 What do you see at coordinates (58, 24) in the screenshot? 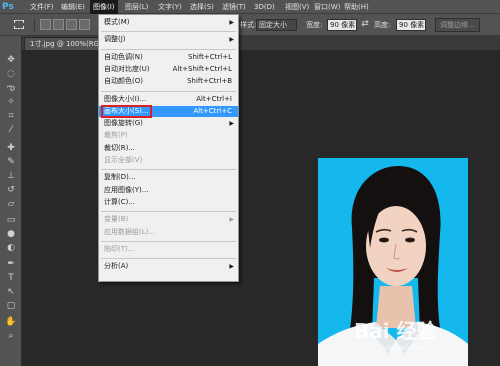
I see `add-to-selection-icon` at bounding box center [58, 24].